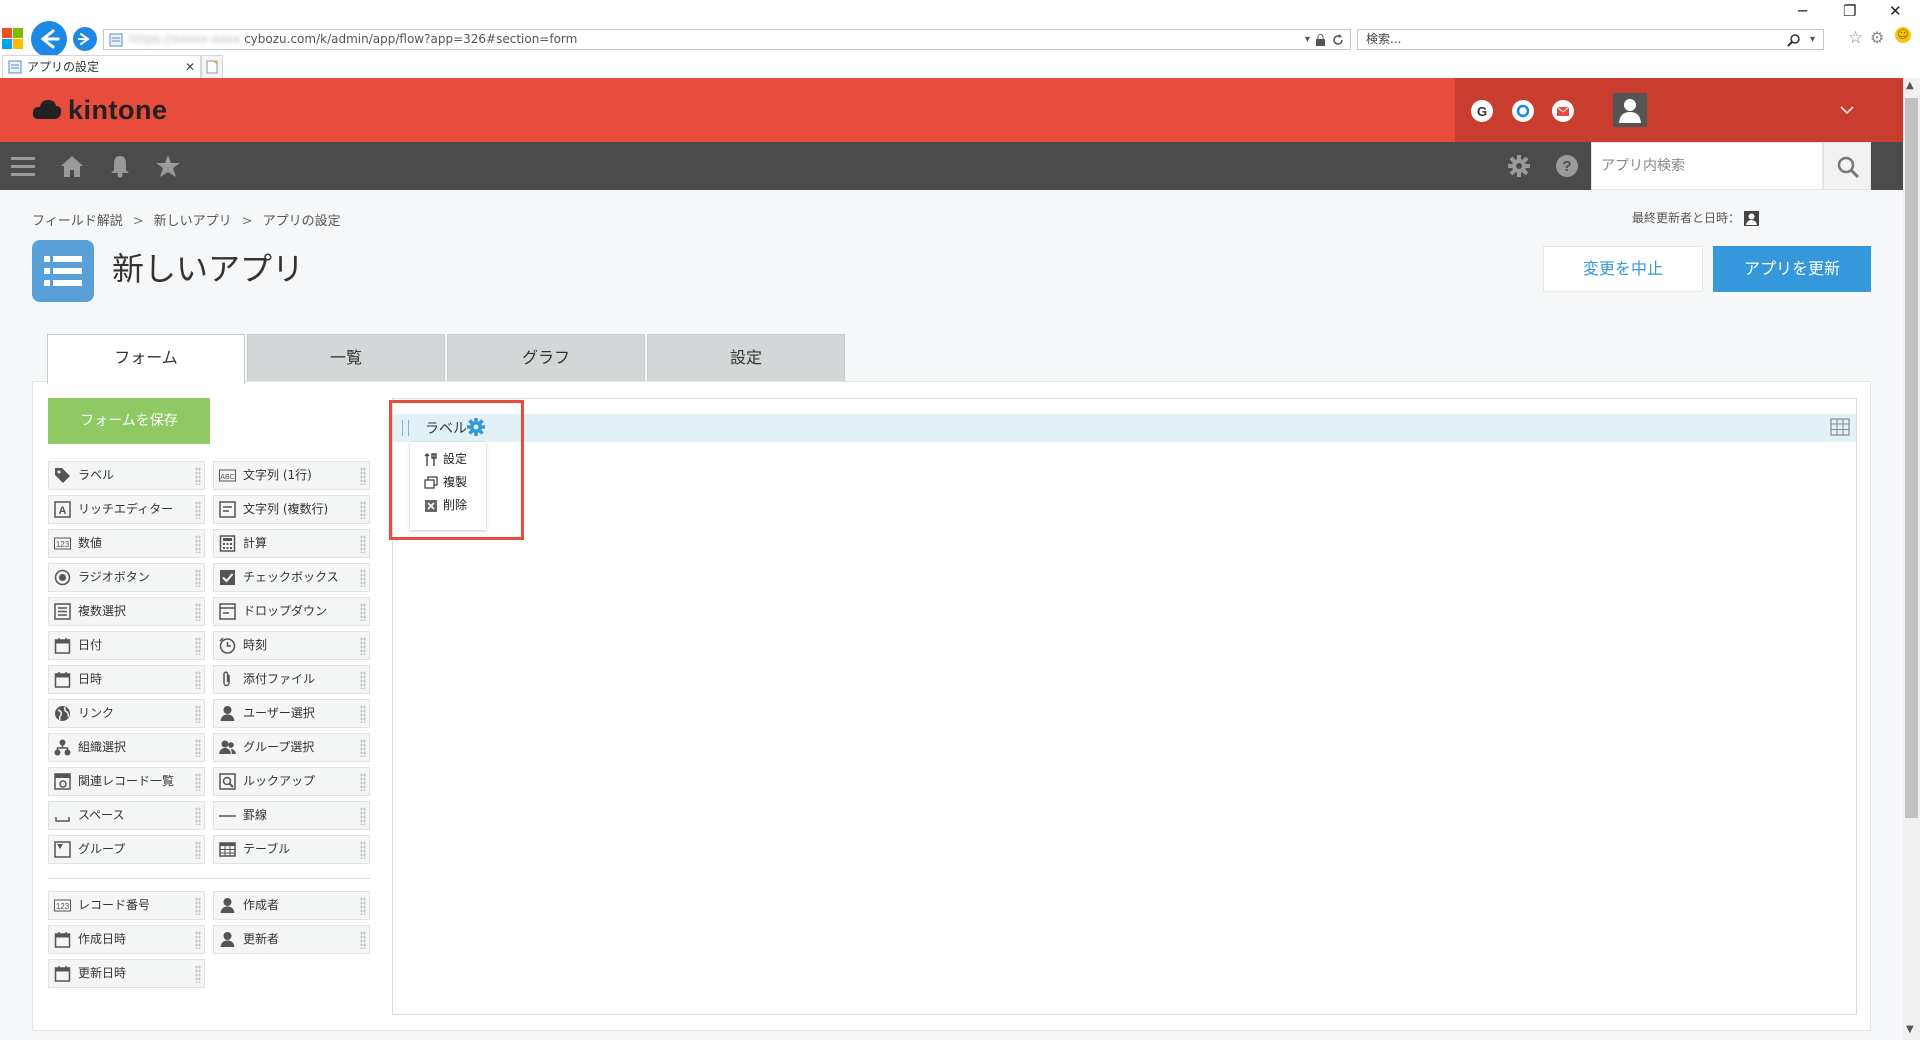 This screenshot has width=1920, height=1040. I want to click on home-icon, so click(72, 166).